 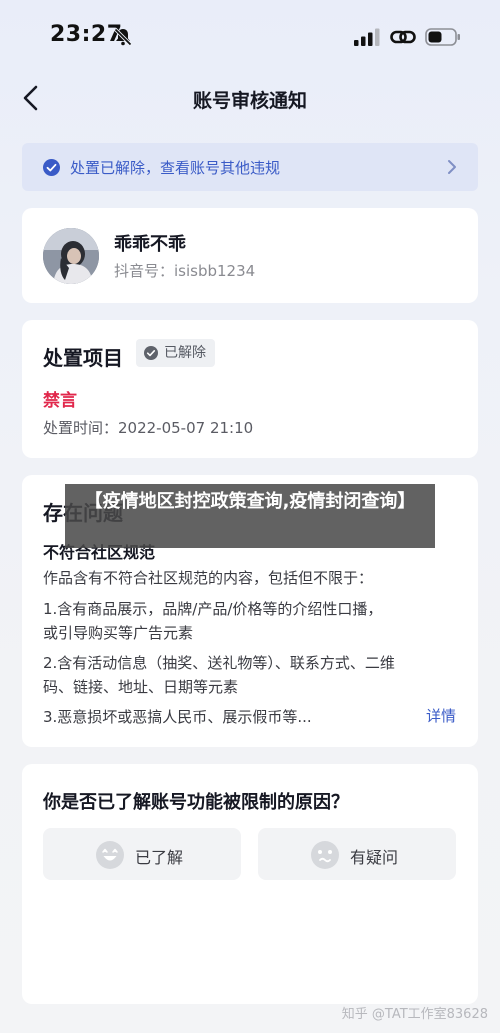 What do you see at coordinates (367, 37) in the screenshot?
I see `signal-icon` at bounding box center [367, 37].